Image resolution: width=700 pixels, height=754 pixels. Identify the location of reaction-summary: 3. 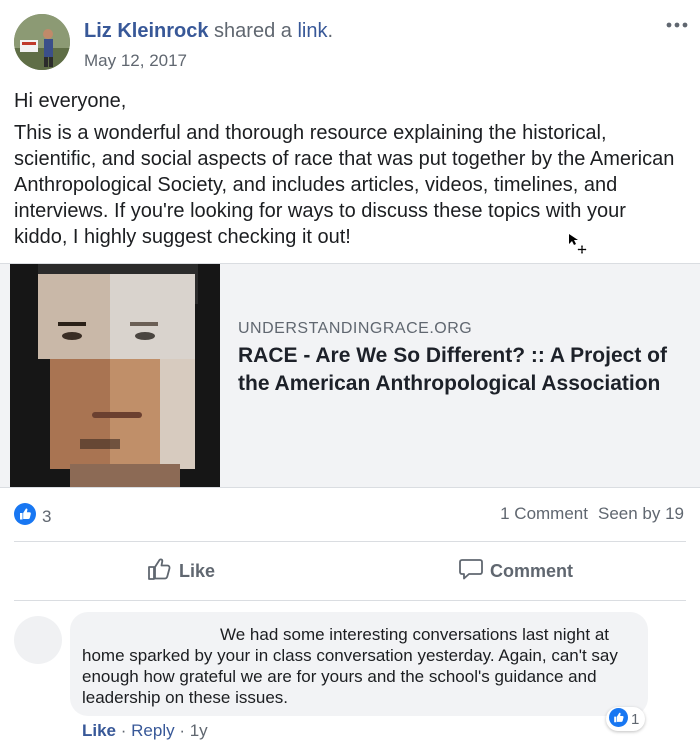
(32, 516).